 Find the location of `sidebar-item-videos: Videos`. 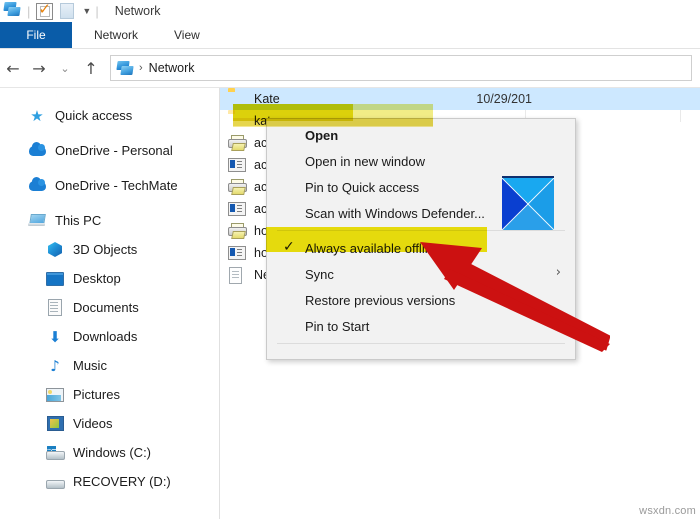

sidebar-item-videos: Videos is located at coordinates (109, 423).